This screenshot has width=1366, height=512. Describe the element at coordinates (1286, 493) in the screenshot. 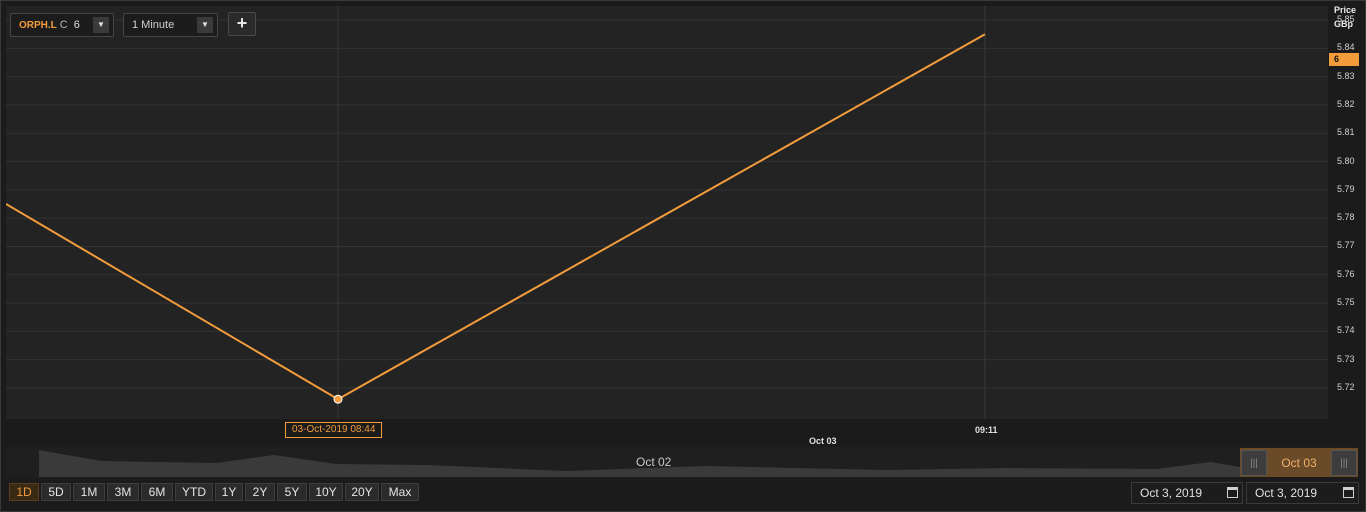

I see `end-date-value: Oct 3, 2019` at that location.